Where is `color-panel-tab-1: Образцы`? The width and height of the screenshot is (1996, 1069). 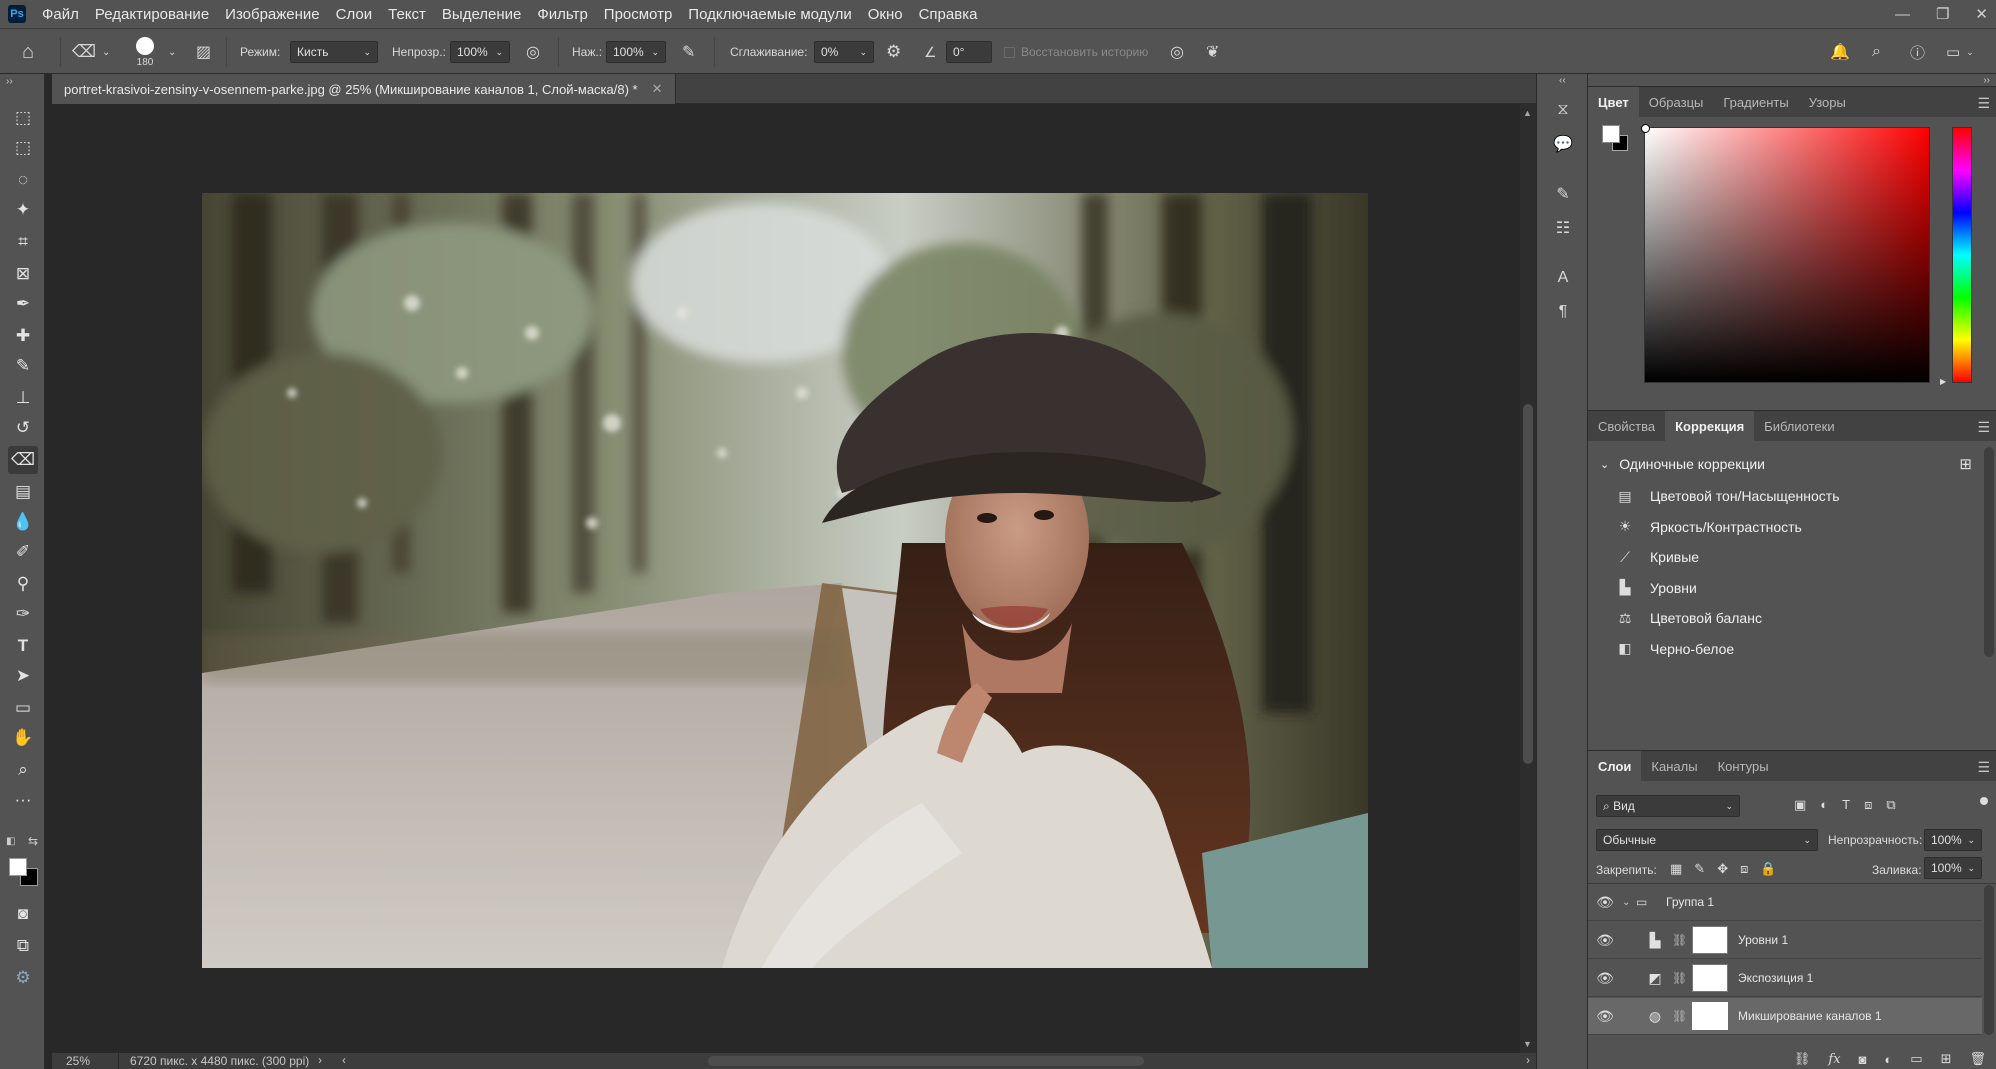
color-panel-tab-1: Образцы is located at coordinates (1676, 102).